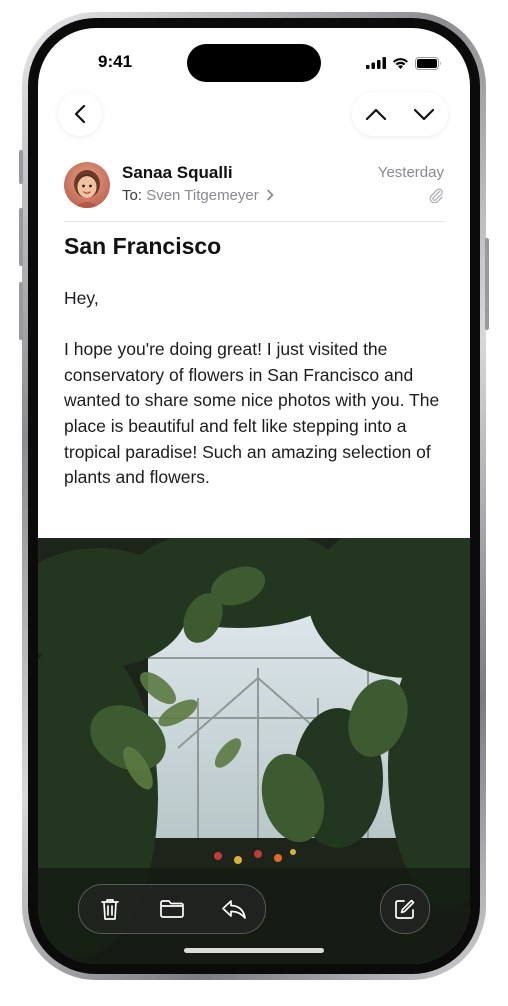 The image size is (508, 1006). I want to click on folder-icon, so click(172, 909).